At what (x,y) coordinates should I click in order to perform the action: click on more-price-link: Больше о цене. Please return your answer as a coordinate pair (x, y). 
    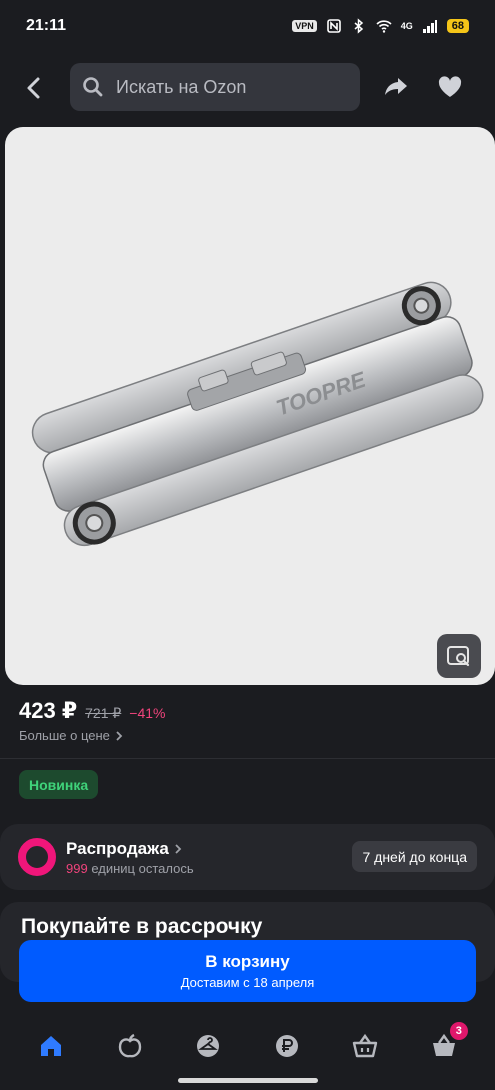
    Looking at the image, I should click on (71, 735).